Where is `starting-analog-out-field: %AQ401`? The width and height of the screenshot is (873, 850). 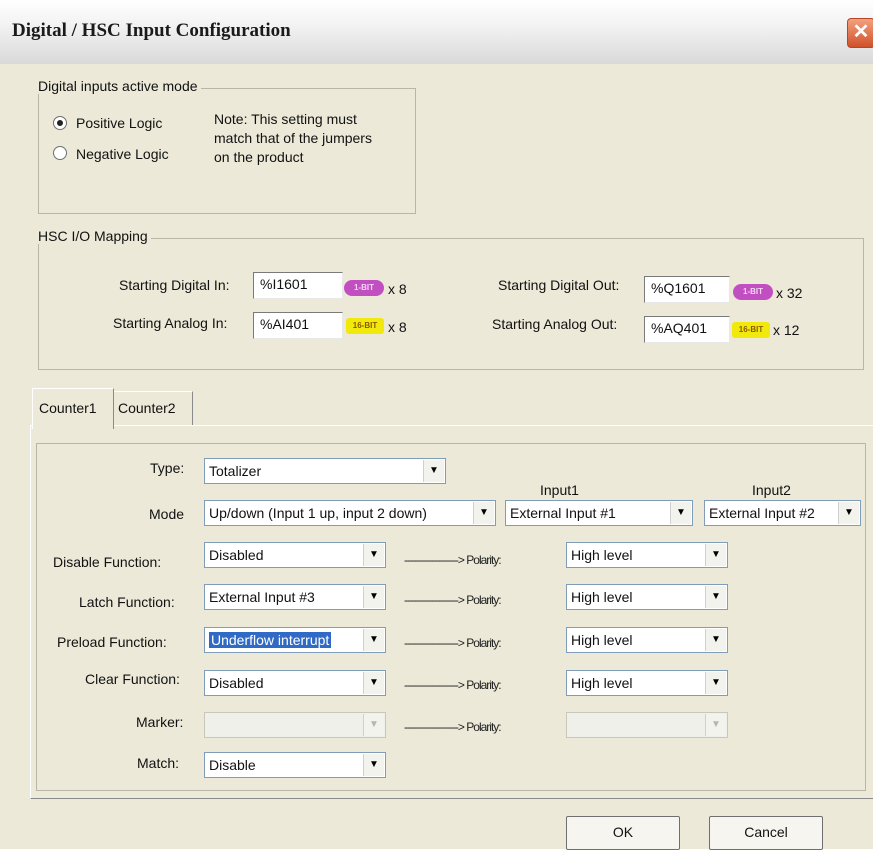
starting-analog-out-field: %AQ401 is located at coordinates (687, 329).